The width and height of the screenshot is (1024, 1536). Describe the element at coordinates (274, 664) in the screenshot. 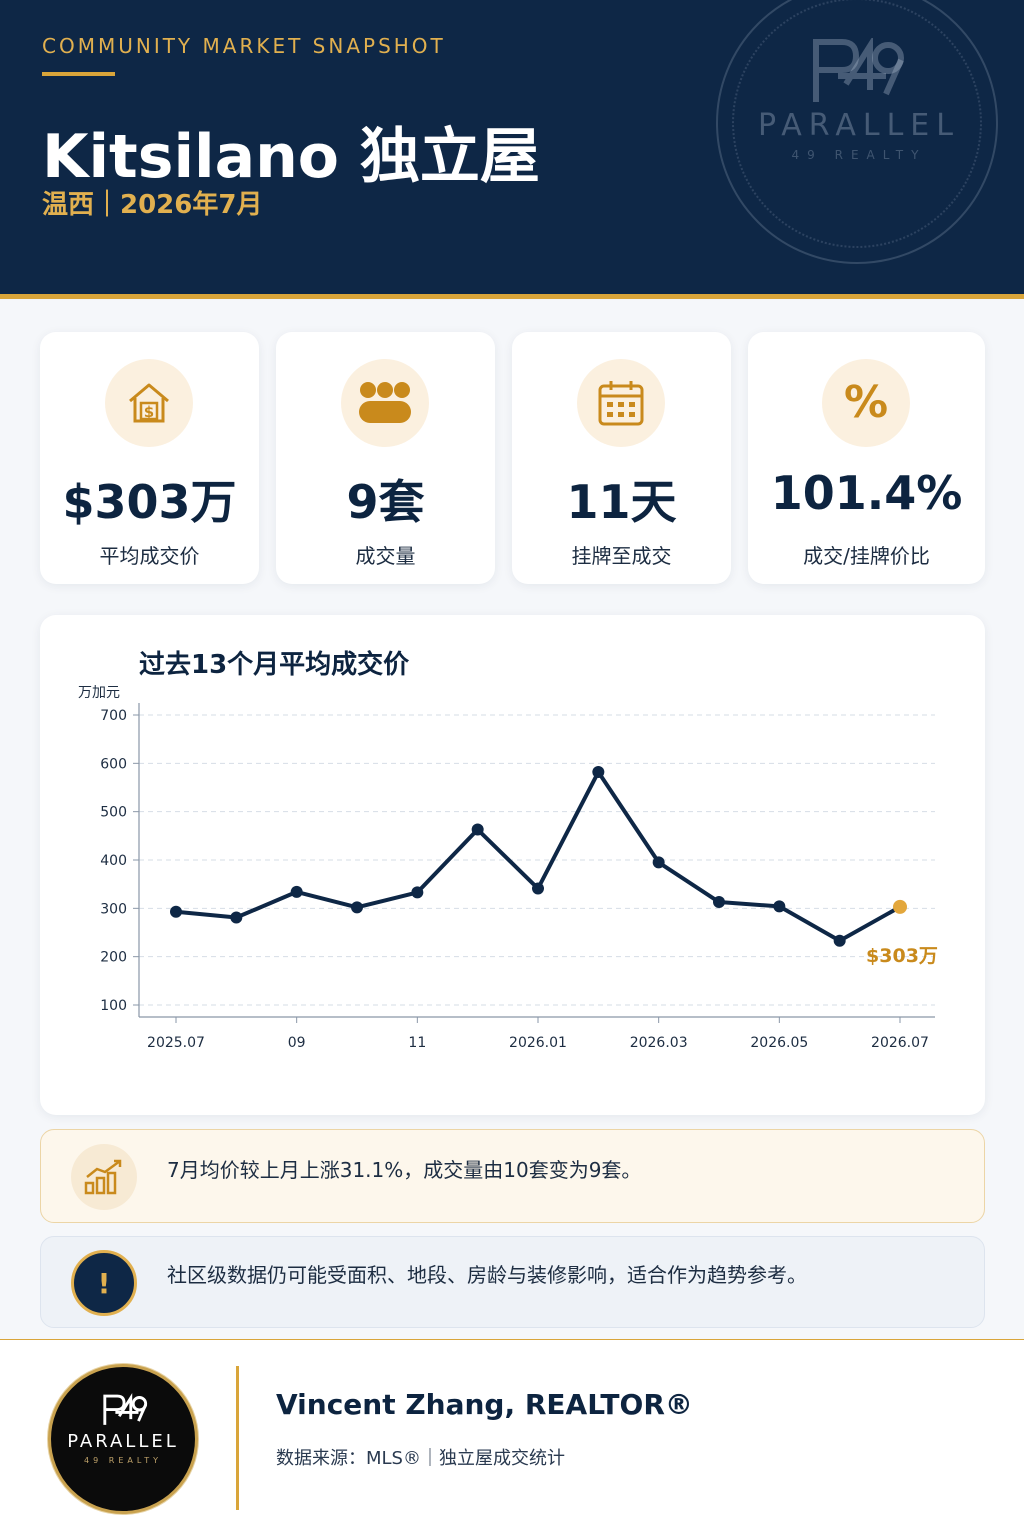

I see `chart-title: 过去13个月平均成交价` at that location.